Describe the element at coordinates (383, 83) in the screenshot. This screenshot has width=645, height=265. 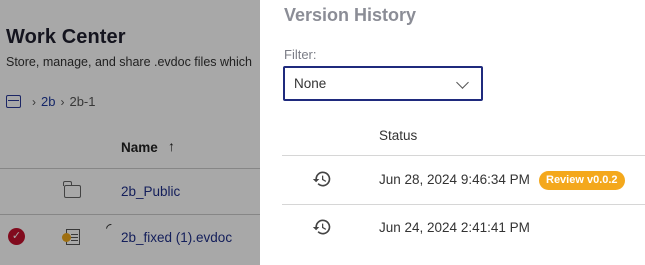
I see `filter-dropdown: None` at that location.